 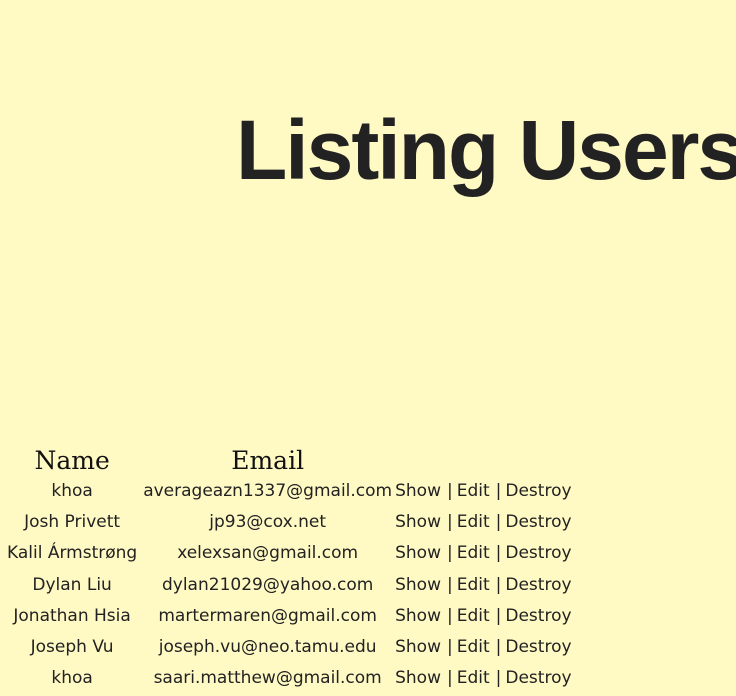 I want to click on user-name: Kalil Ármstrøng, so click(x=72, y=553).